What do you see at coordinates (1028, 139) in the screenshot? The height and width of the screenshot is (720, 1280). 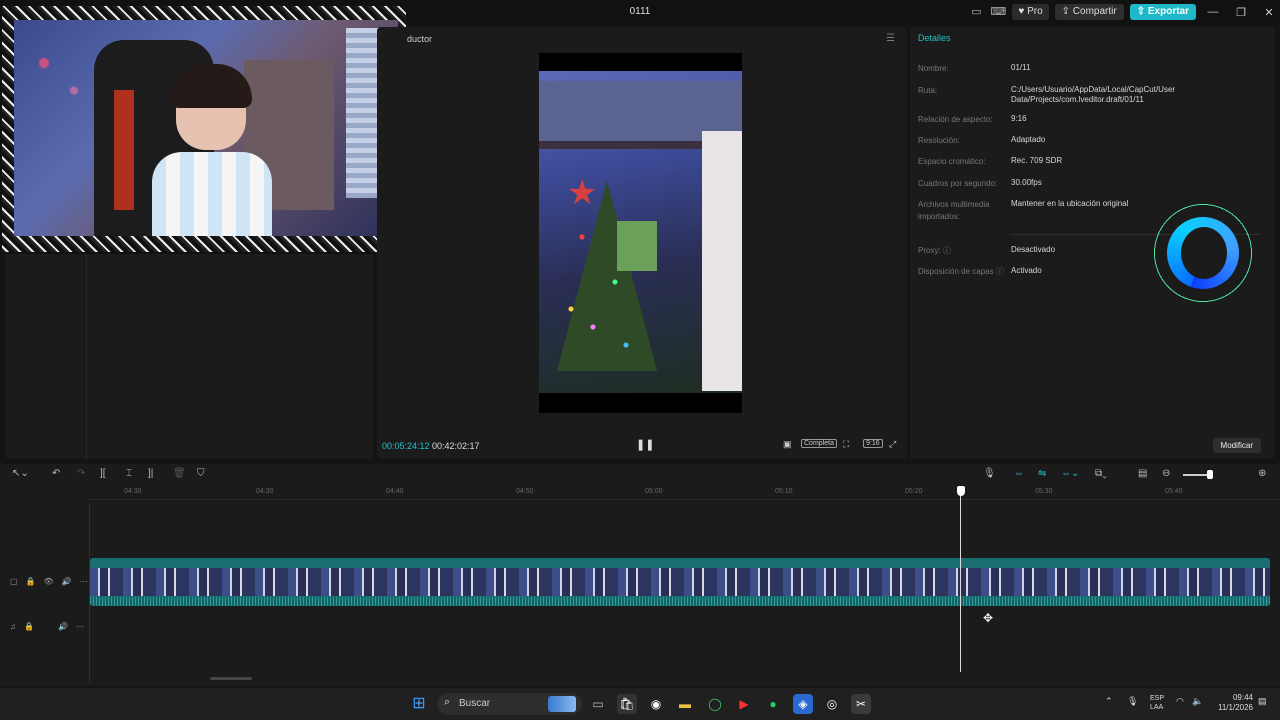 I see `detail-value: Adaptado` at bounding box center [1028, 139].